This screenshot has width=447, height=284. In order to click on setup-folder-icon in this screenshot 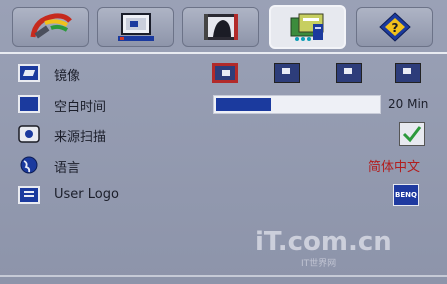, I will do `click(306, 27)`.